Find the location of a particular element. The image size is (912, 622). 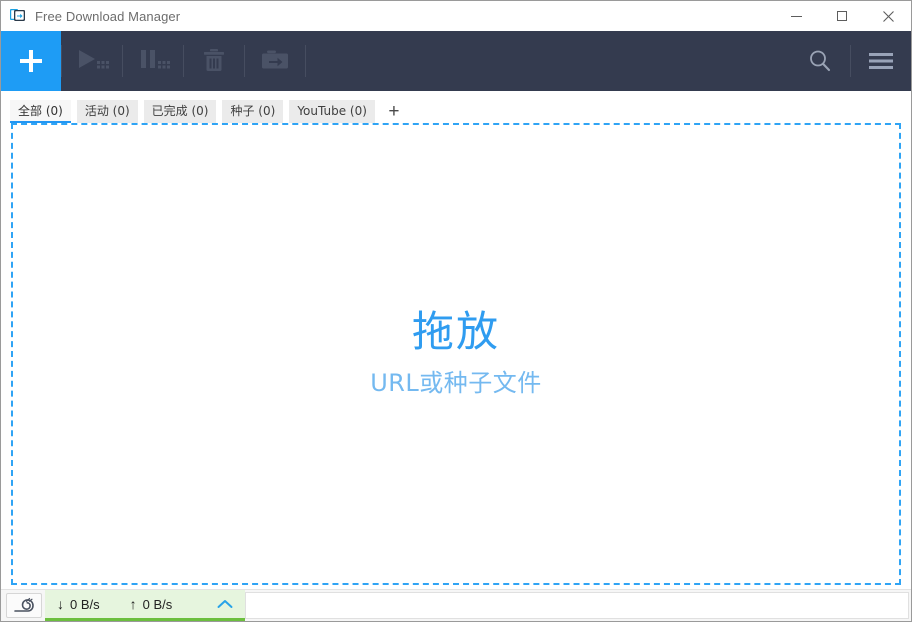

tab-torrents: 种子 (0) is located at coordinates (253, 111).